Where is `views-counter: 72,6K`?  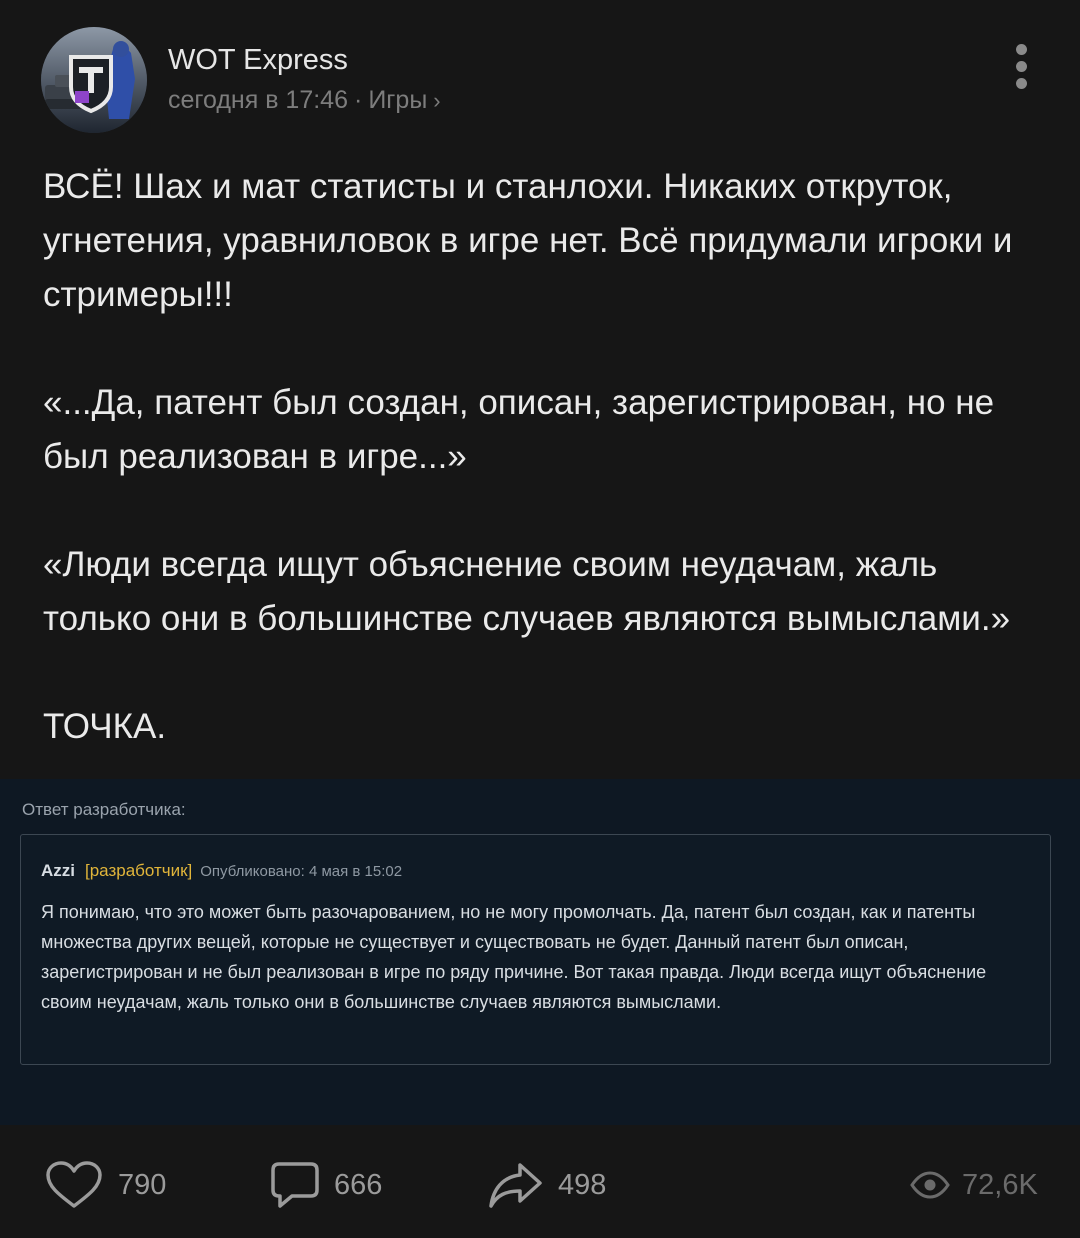 views-counter: 72,6K is located at coordinates (974, 1185).